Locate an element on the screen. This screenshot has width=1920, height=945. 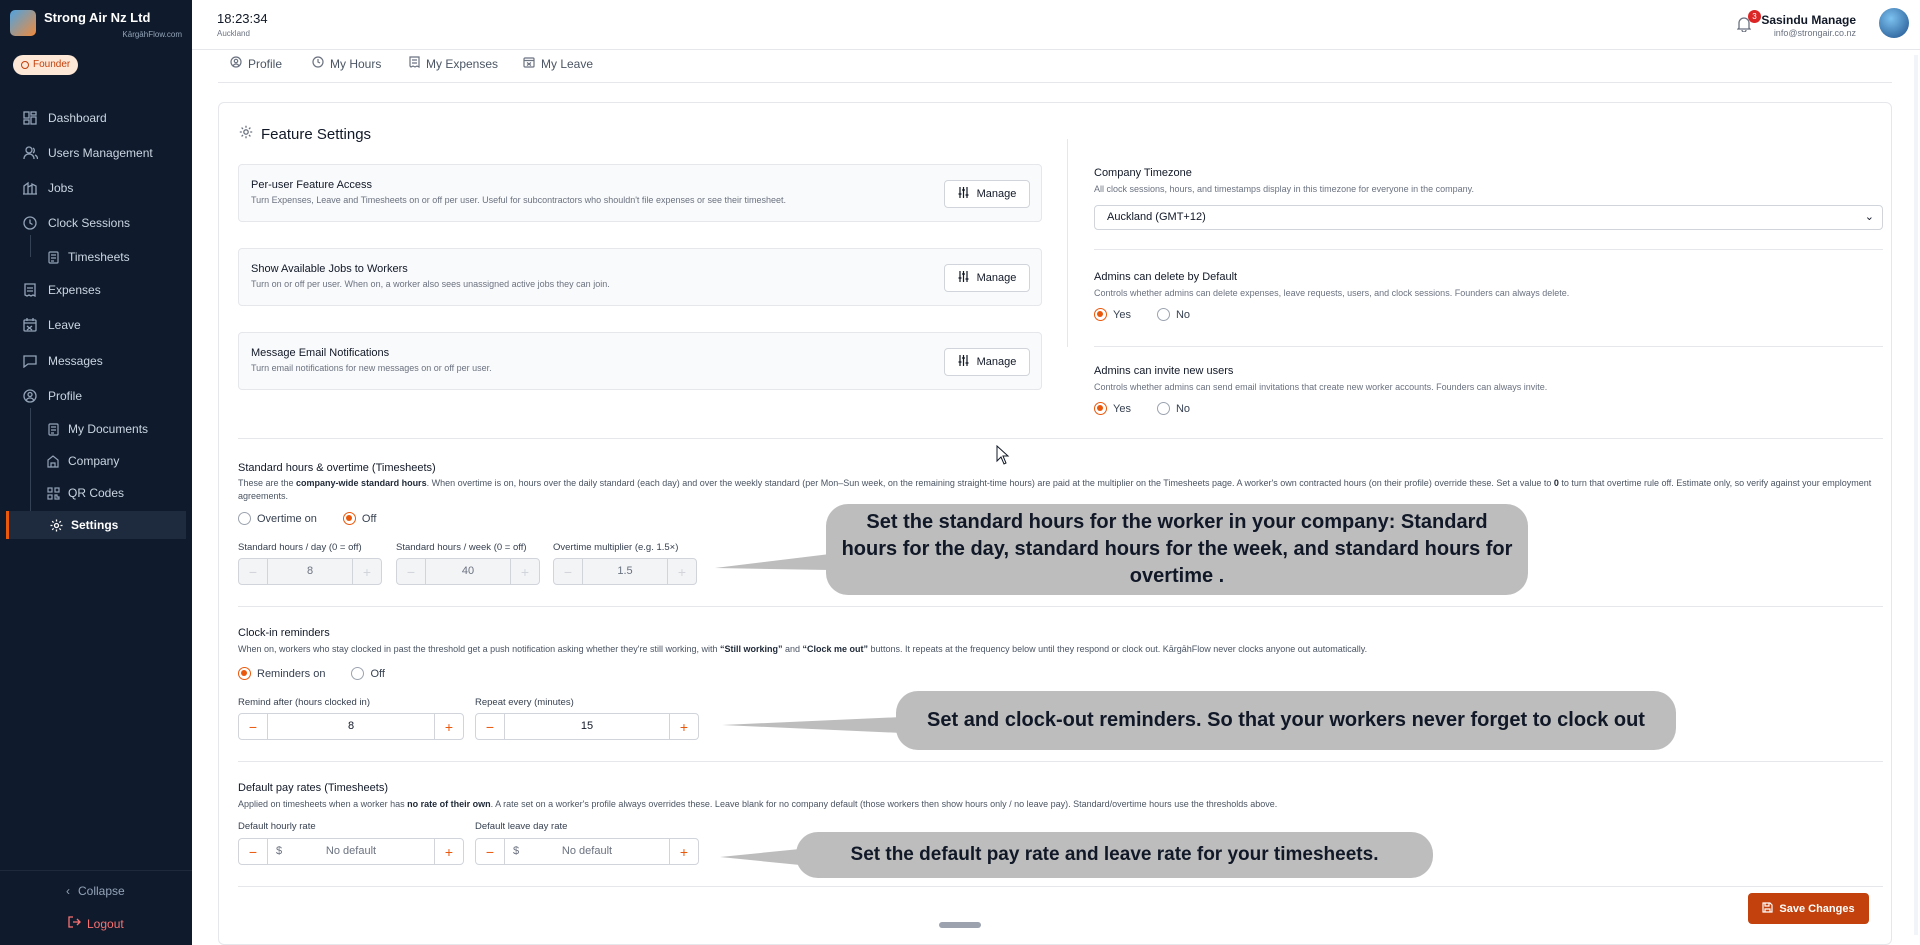
tab-label: My Leave is located at coordinates (567, 63).